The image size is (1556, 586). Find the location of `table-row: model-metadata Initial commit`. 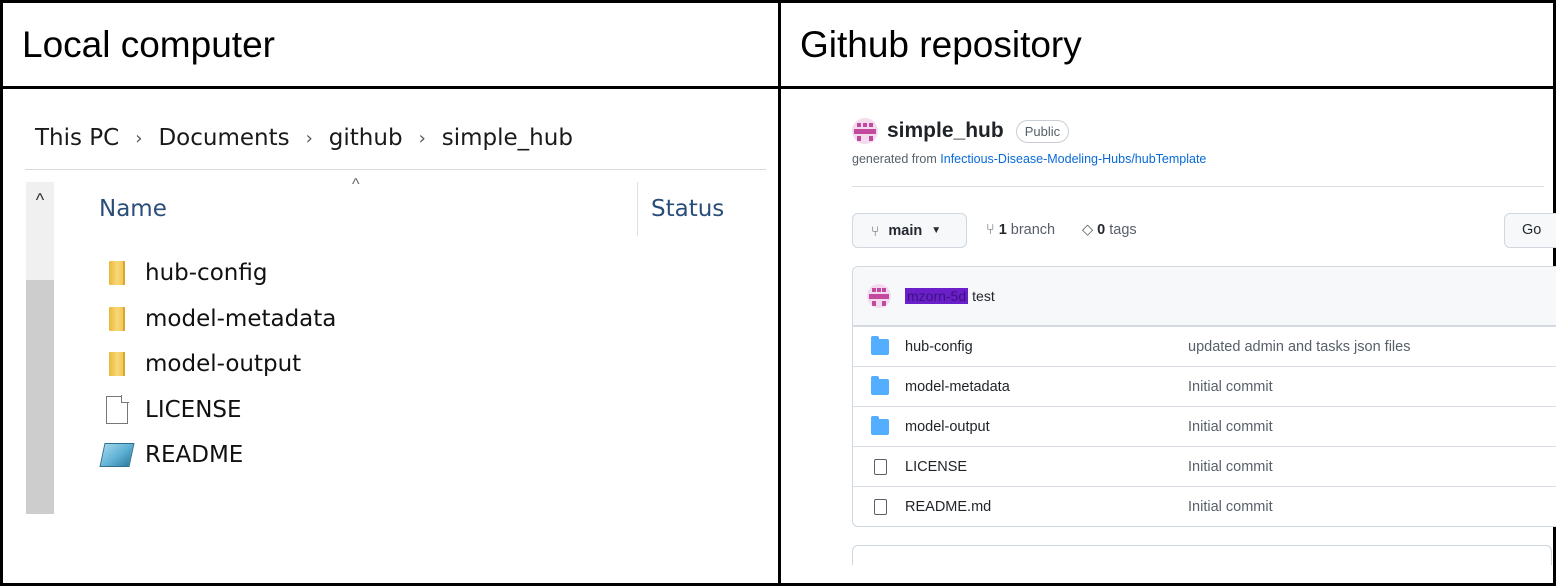

table-row: model-metadata Initial commit is located at coordinates (1204, 386).